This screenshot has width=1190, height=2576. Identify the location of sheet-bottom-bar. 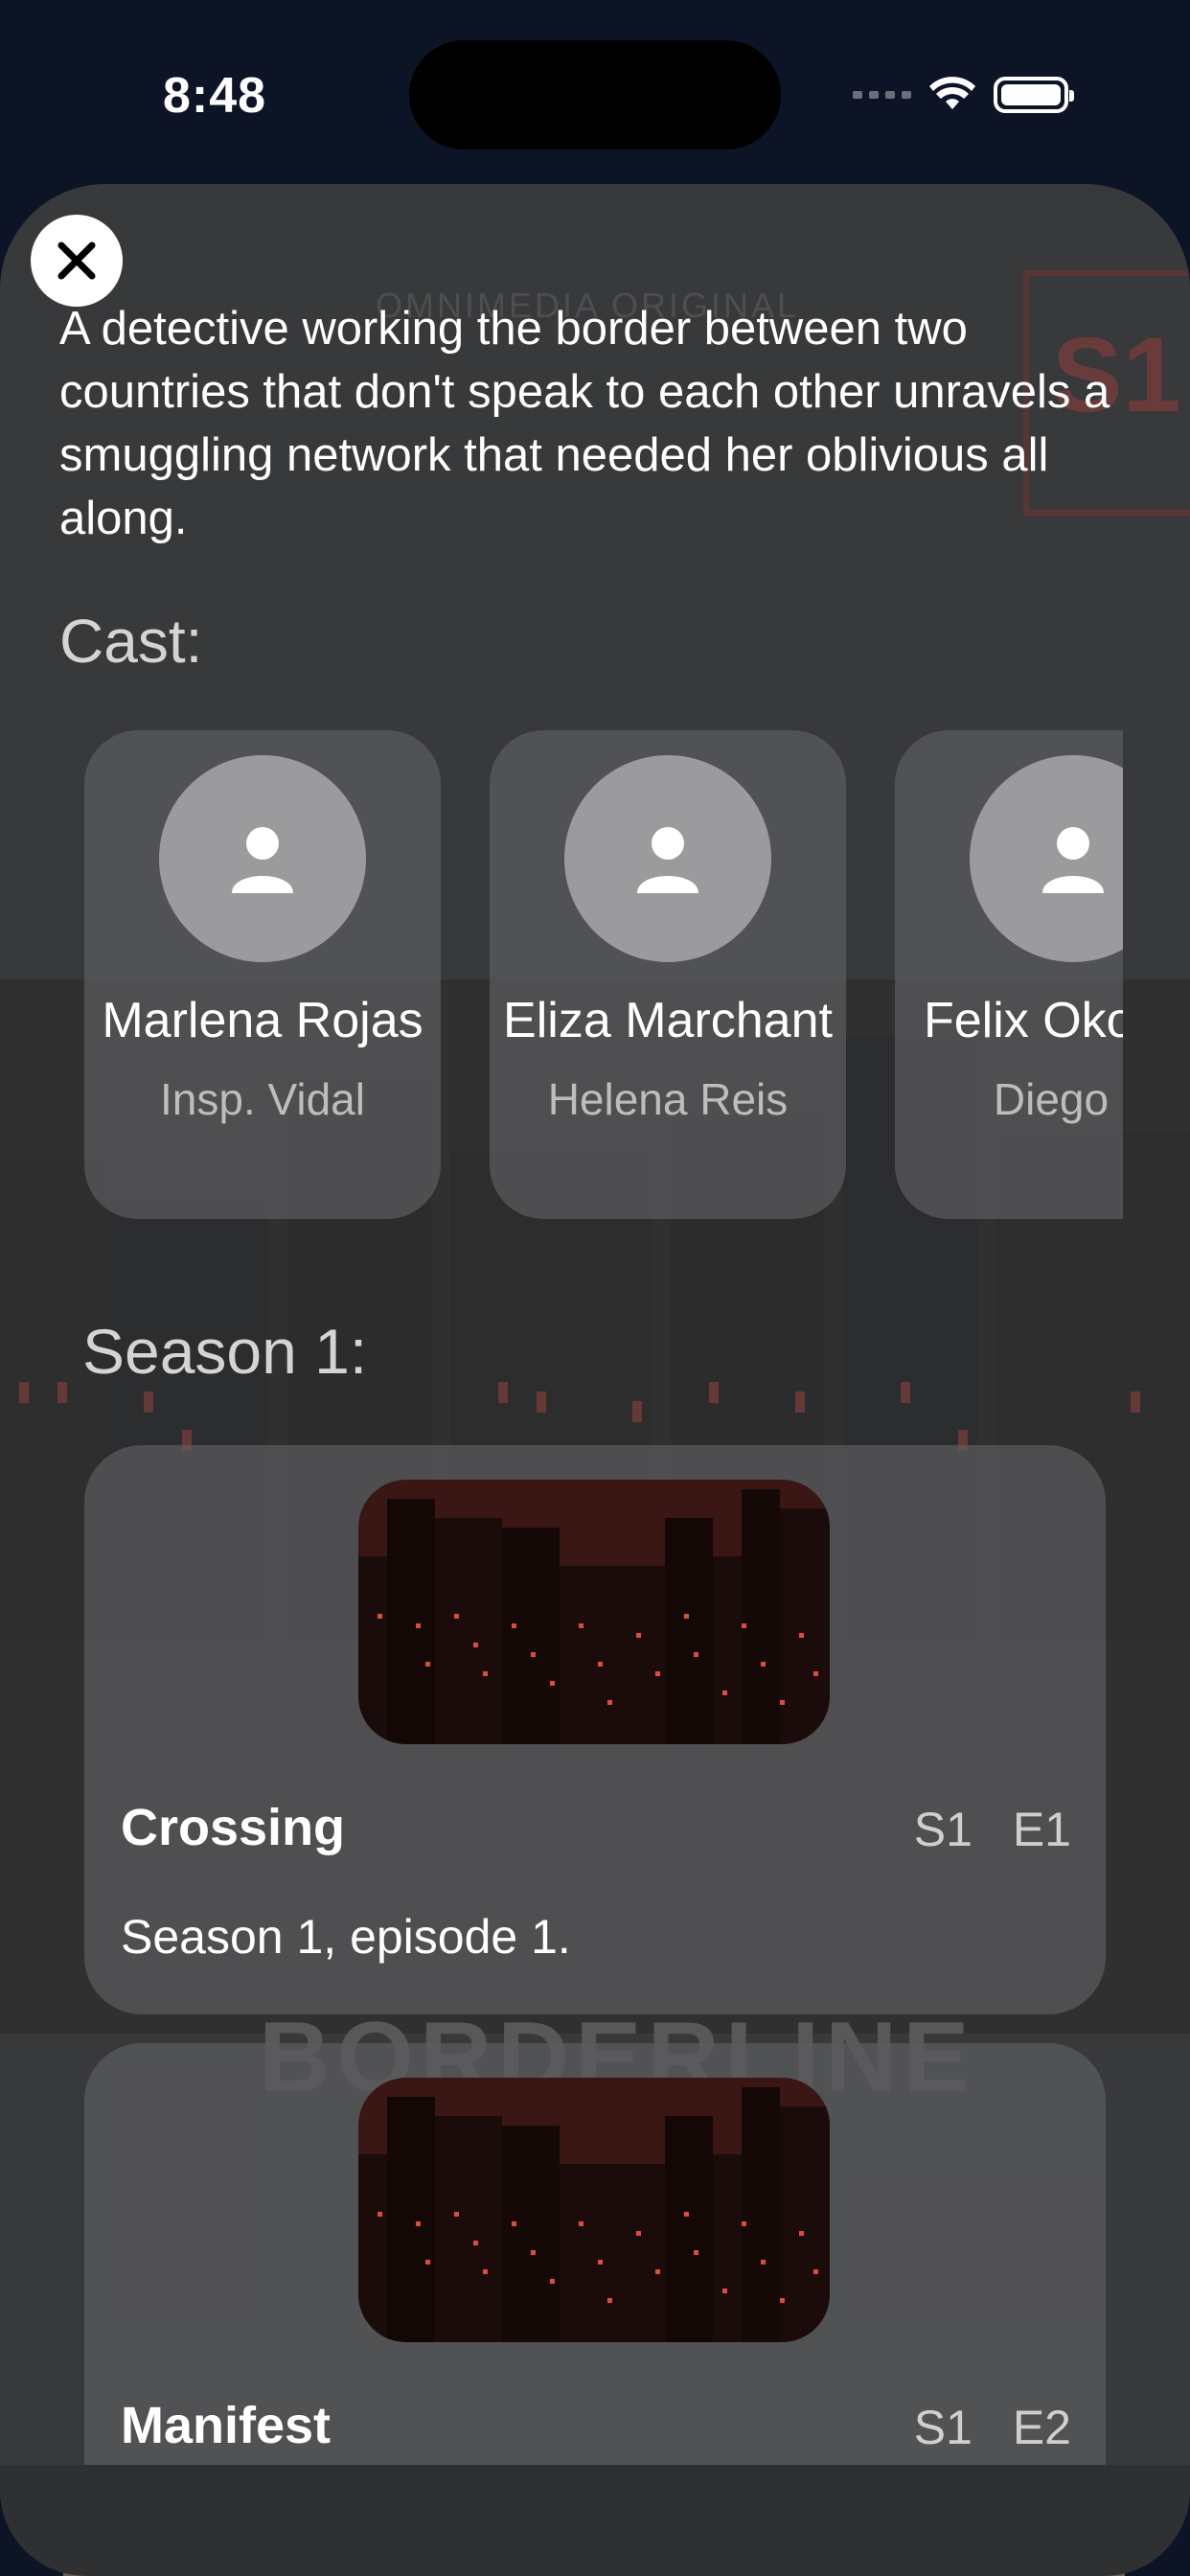
(595, 2520).